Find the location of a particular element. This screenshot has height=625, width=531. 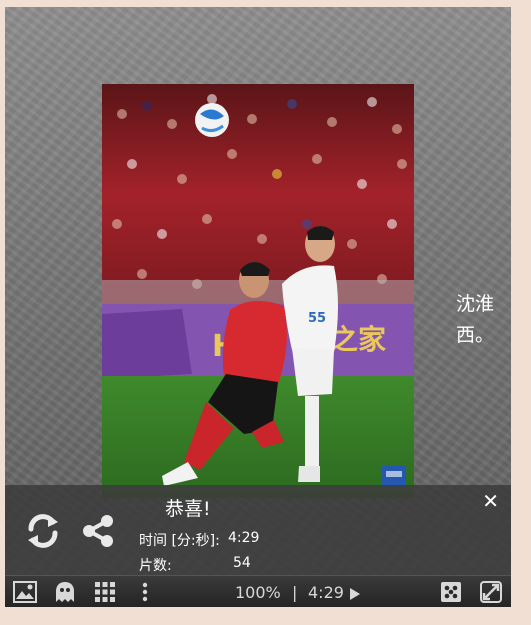

timer-value: 4:29 is located at coordinates (326, 592).